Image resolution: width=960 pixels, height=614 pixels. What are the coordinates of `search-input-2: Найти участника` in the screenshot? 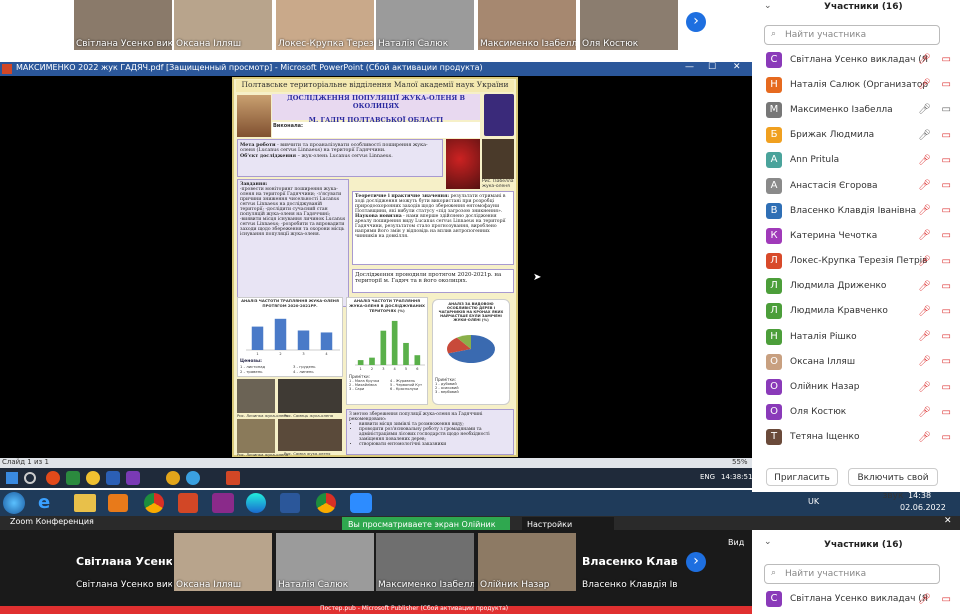 It's located at (825, 574).